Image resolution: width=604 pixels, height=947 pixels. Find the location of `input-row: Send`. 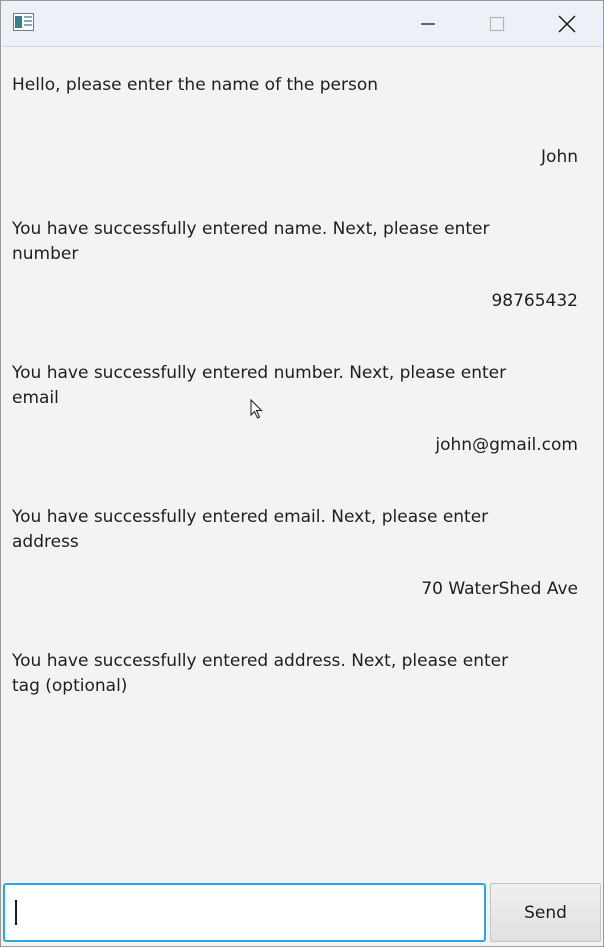

input-row: Send is located at coordinates (302, 913).